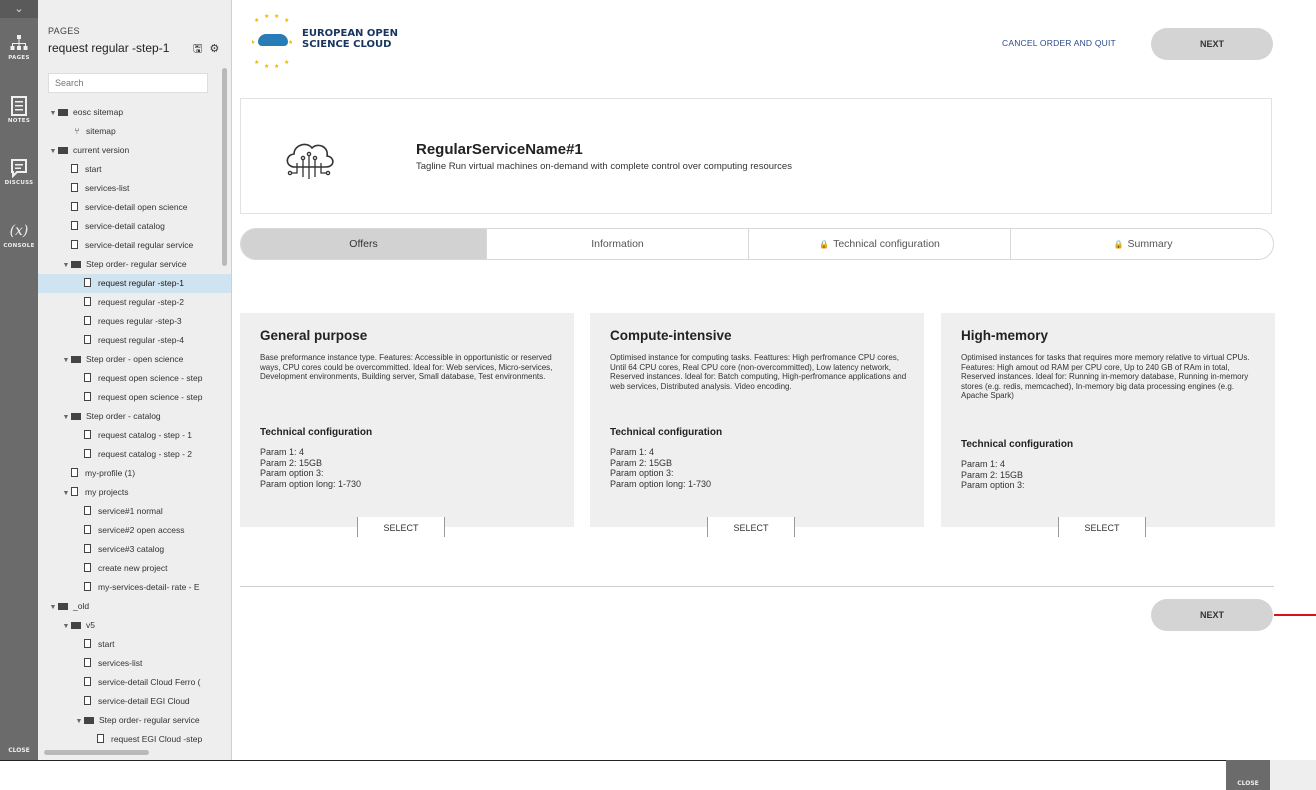 The height and width of the screenshot is (790, 1316). What do you see at coordinates (141, 283) in the screenshot?
I see `tree-item-label: request regular -step-1` at bounding box center [141, 283].